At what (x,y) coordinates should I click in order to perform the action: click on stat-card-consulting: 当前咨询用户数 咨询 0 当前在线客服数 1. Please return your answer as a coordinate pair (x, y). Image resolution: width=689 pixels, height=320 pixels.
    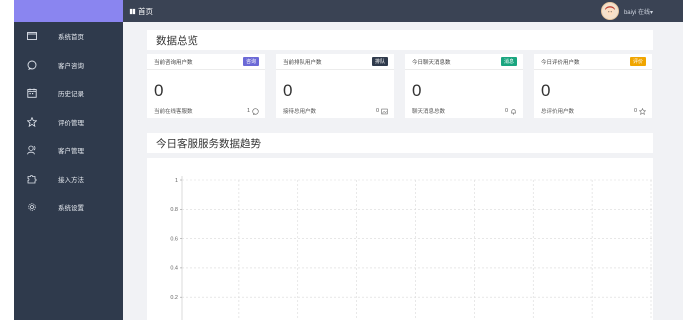
    Looking at the image, I should click on (206, 86).